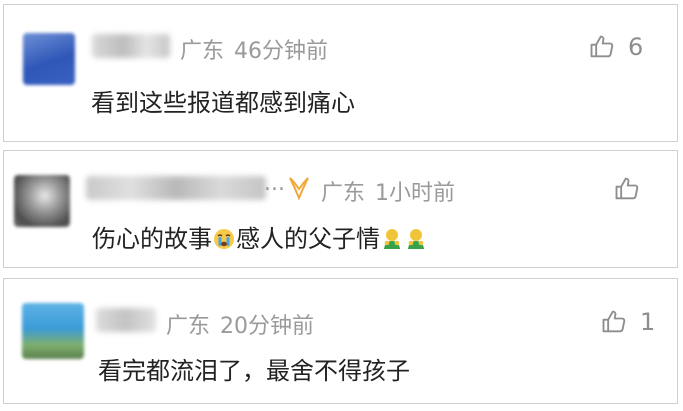 This screenshot has height=411, width=683. I want to click on comment-meta: 广东 20分钟前, so click(240, 324).